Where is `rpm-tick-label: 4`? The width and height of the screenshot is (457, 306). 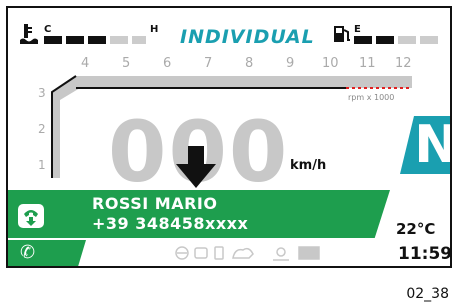 rpm-tick-label: 4 is located at coordinates (85, 63).